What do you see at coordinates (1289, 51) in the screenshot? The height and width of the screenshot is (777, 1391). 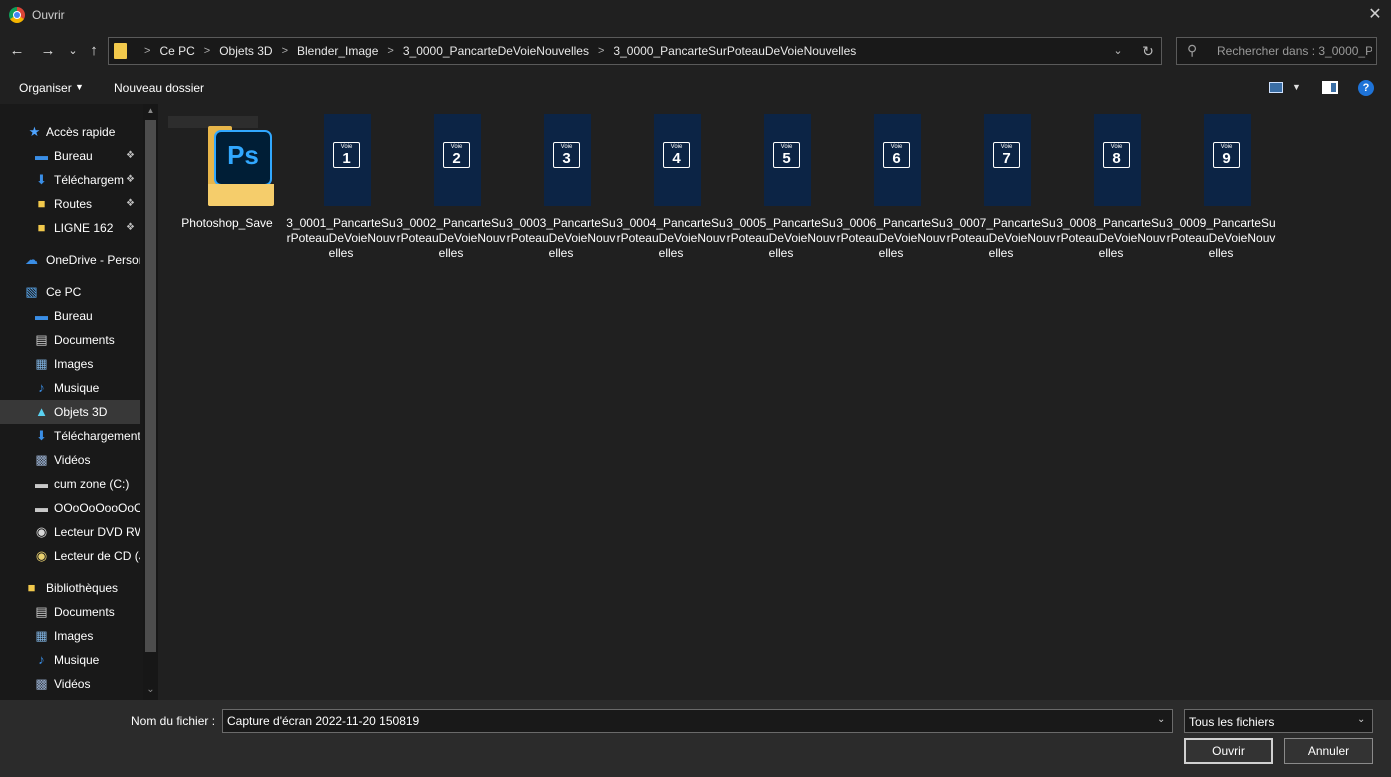 I see `search-input` at bounding box center [1289, 51].